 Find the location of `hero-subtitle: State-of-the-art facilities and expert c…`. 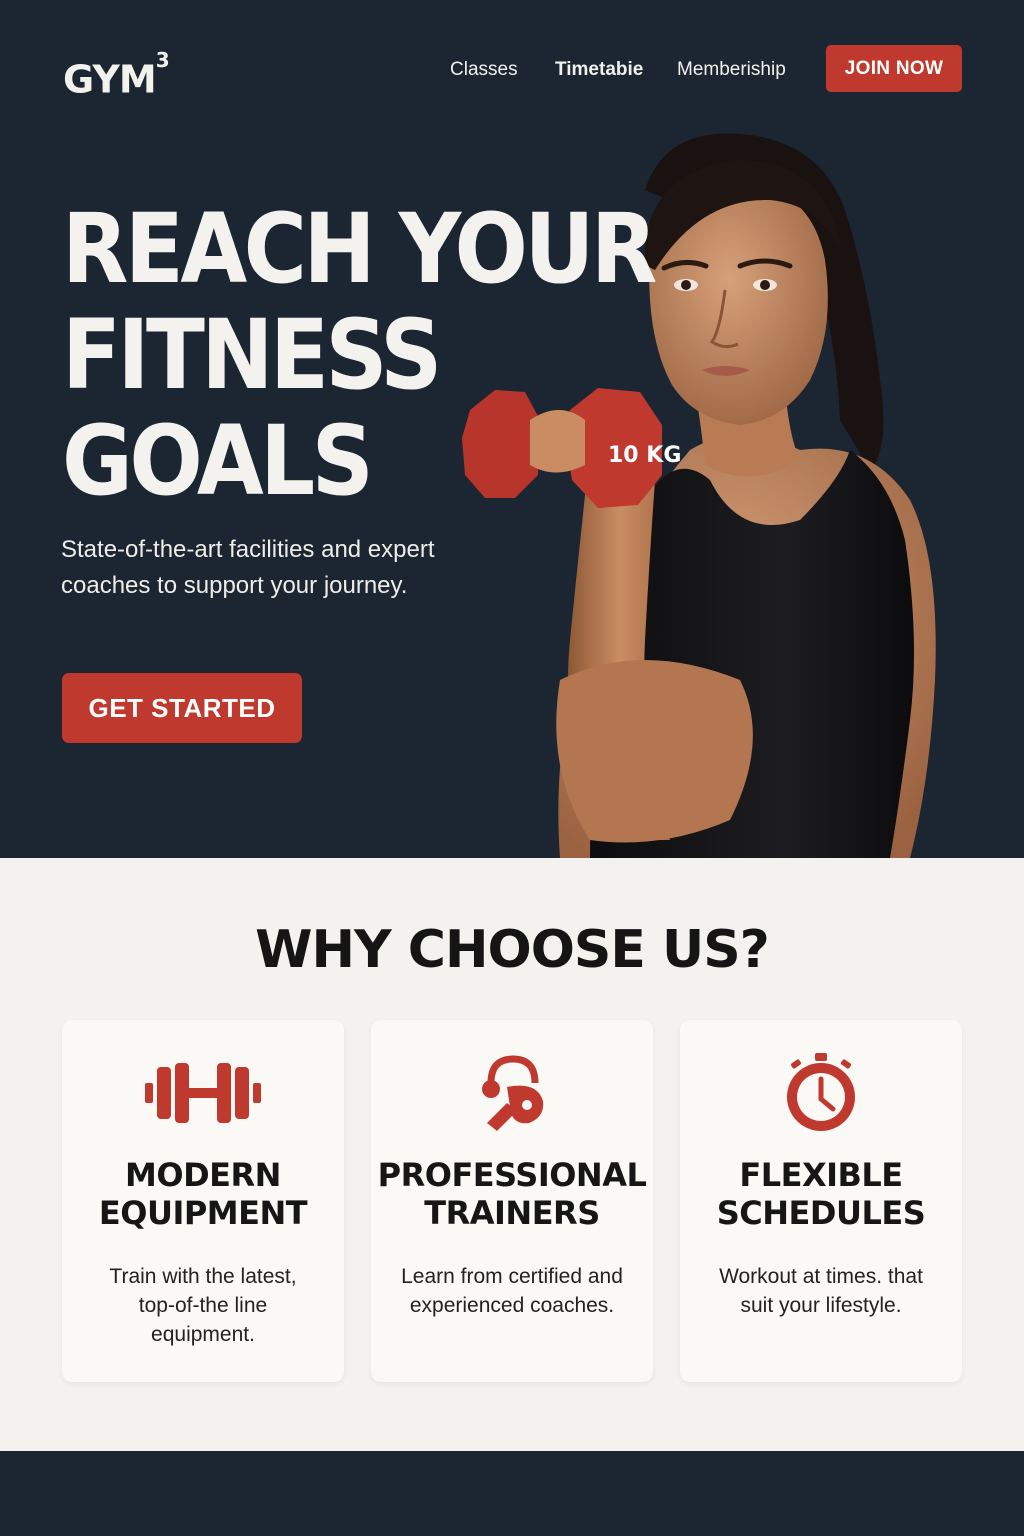

hero-subtitle: State-of-the-art facilities and expert c… is located at coordinates (248, 567).